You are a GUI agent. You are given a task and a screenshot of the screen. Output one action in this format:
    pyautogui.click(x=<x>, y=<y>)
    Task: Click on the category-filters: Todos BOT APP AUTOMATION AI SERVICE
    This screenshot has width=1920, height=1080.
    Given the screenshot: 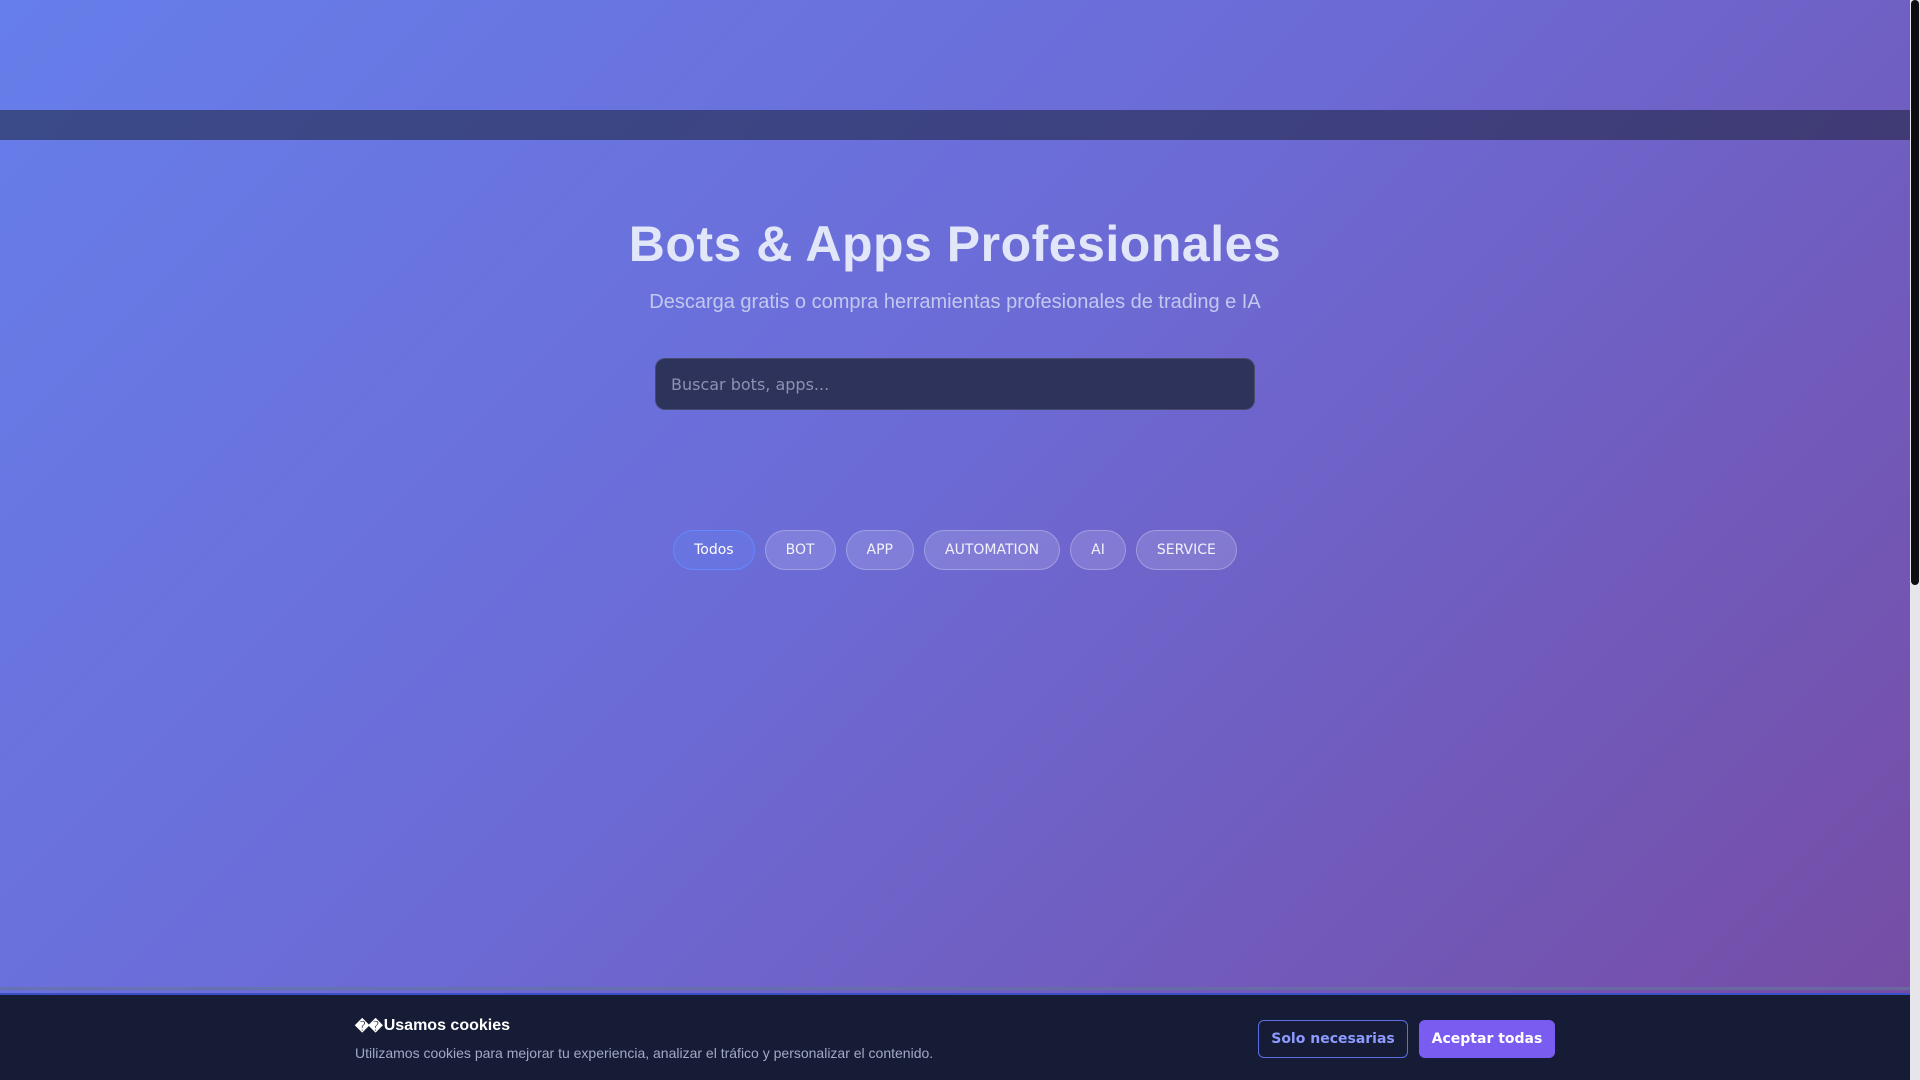 What is the action you would take?
    pyautogui.click(x=955, y=550)
    